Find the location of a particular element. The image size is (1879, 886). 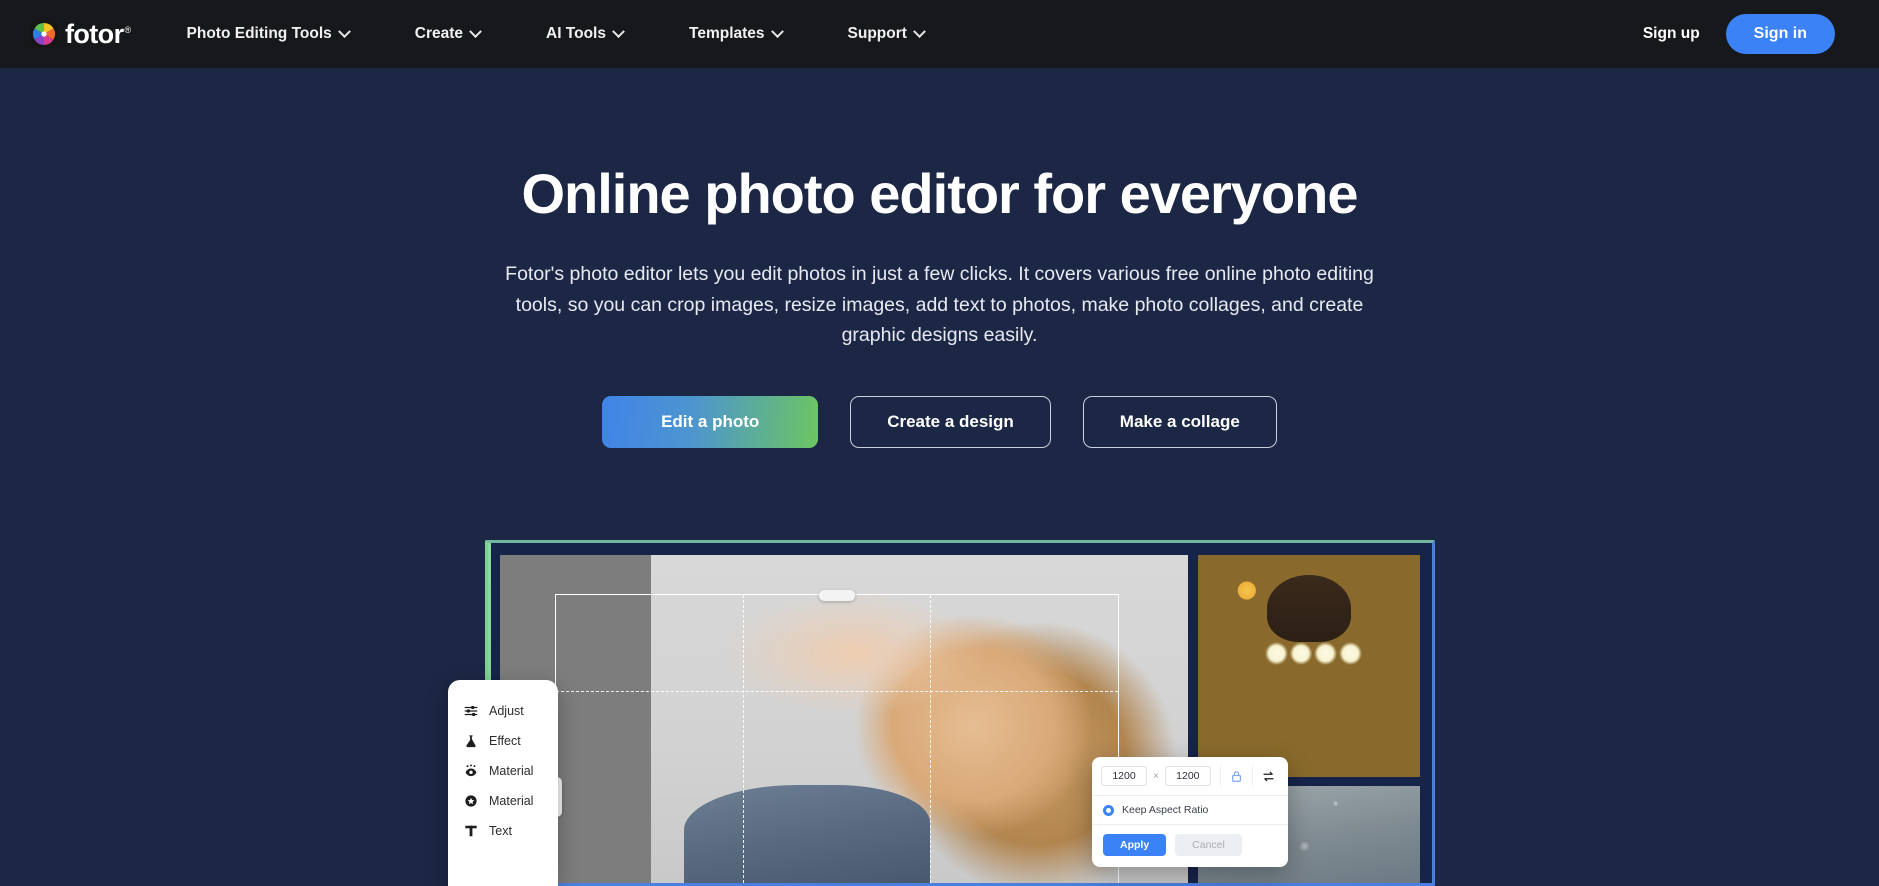

keep-aspect-ratio-label: Keep Aspect Ratio is located at coordinates (1165, 810).